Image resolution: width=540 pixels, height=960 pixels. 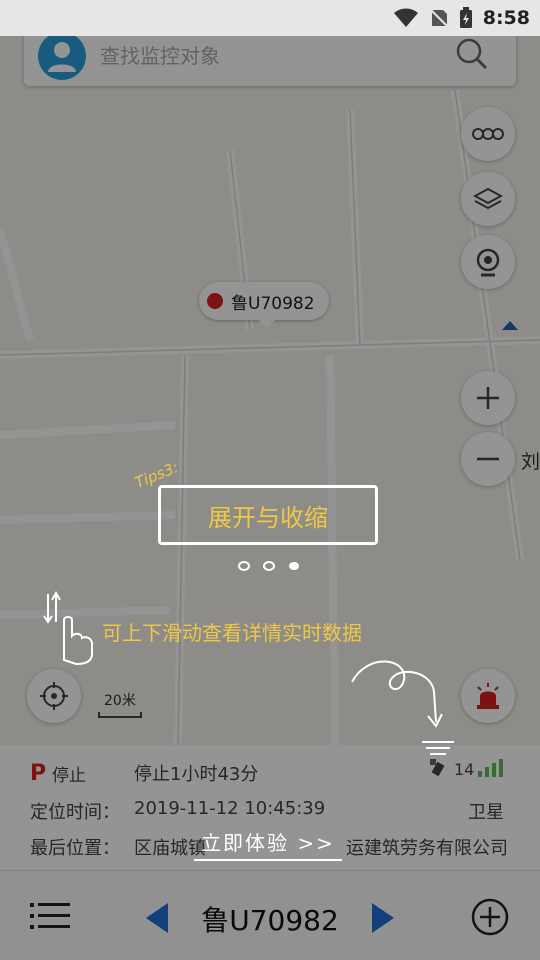 What do you see at coordinates (68, 628) in the screenshot?
I see `swipe-gesture-icon` at bounding box center [68, 628].